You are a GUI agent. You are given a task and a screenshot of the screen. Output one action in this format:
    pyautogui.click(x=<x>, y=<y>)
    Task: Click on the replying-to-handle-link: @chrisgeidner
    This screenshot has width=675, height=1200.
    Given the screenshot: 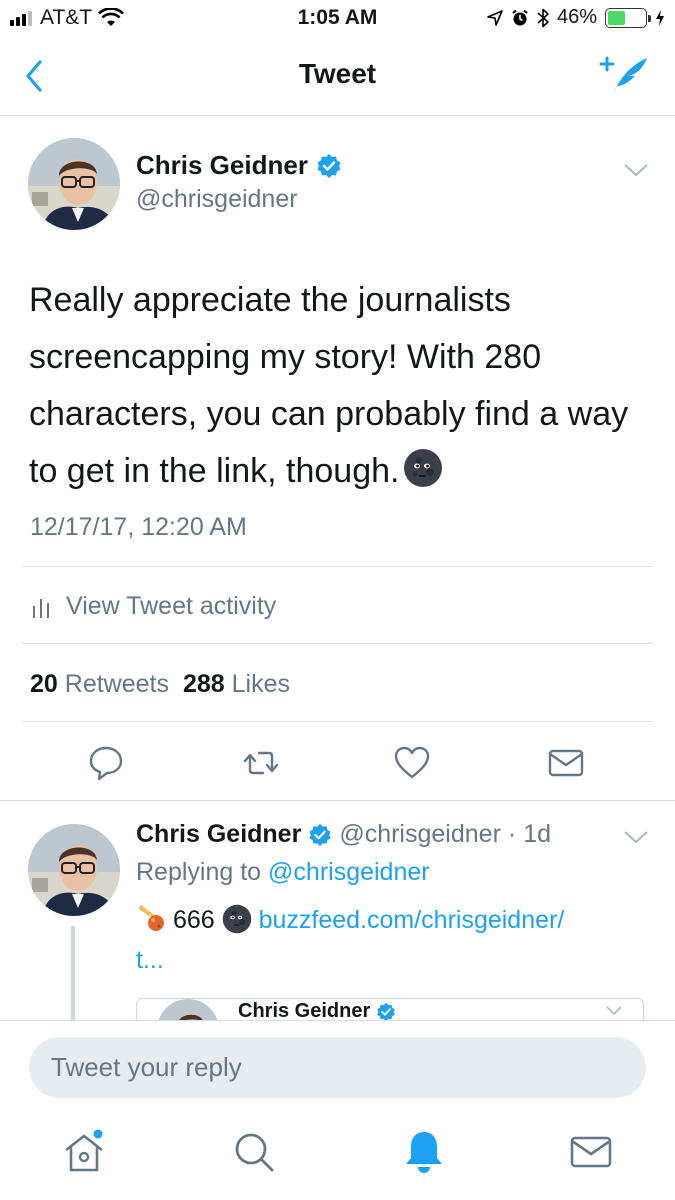 What is the action you would take?
    pyautogui.click(x=349, y=872)
    